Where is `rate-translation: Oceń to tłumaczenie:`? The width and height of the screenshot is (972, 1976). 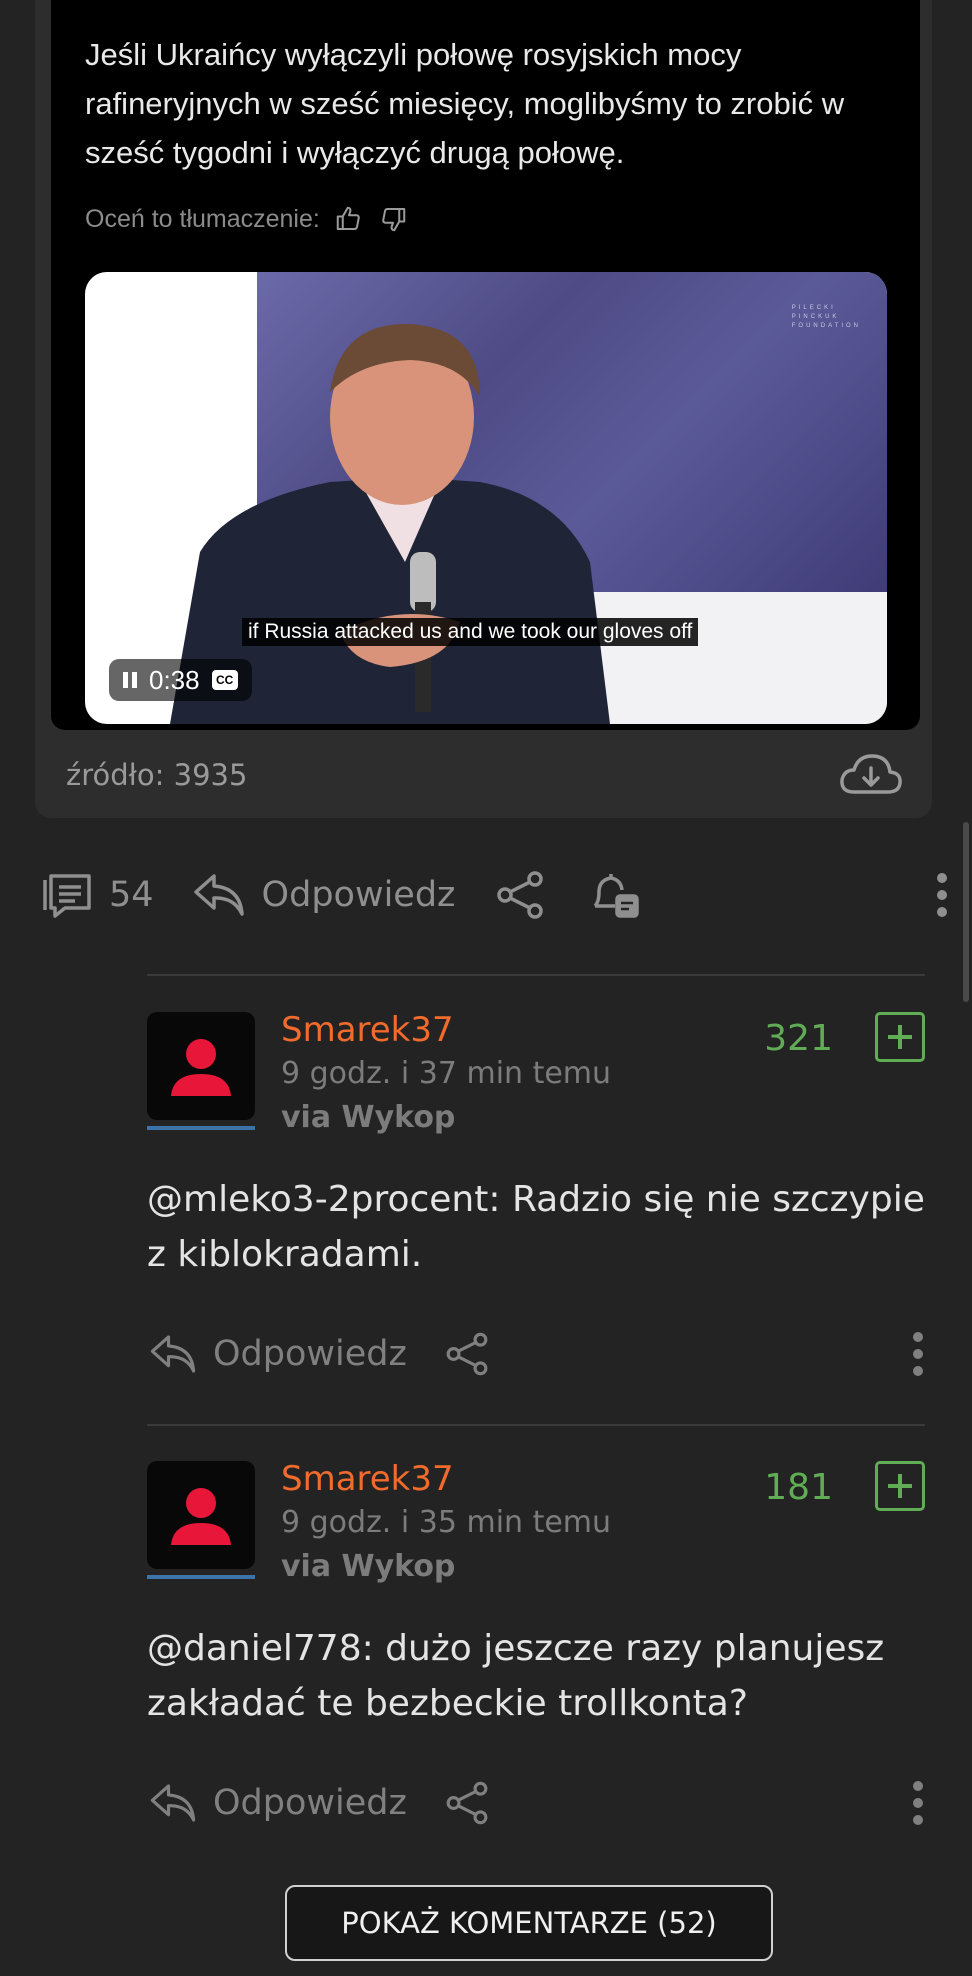 rate-translation: Oceń to tłumaczenie: is located at coordinates (246, 219).